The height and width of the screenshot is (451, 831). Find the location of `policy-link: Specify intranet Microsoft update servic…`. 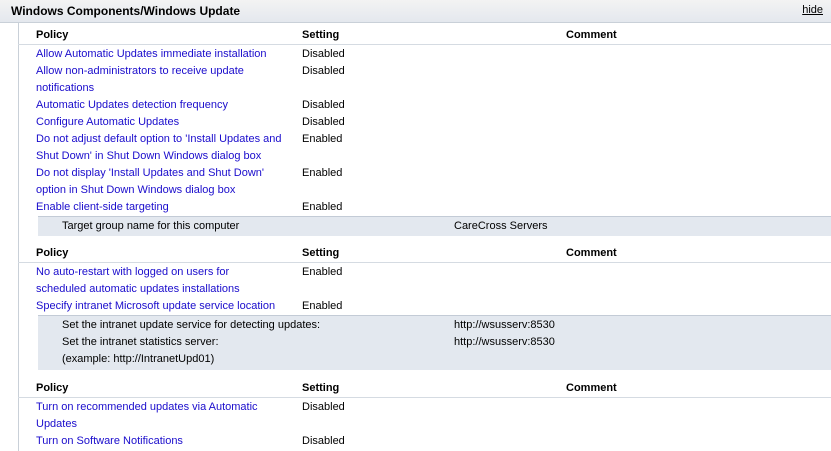

policy-link: Specify intranet Microsoft update servic… is located at coordinates (159, 306).